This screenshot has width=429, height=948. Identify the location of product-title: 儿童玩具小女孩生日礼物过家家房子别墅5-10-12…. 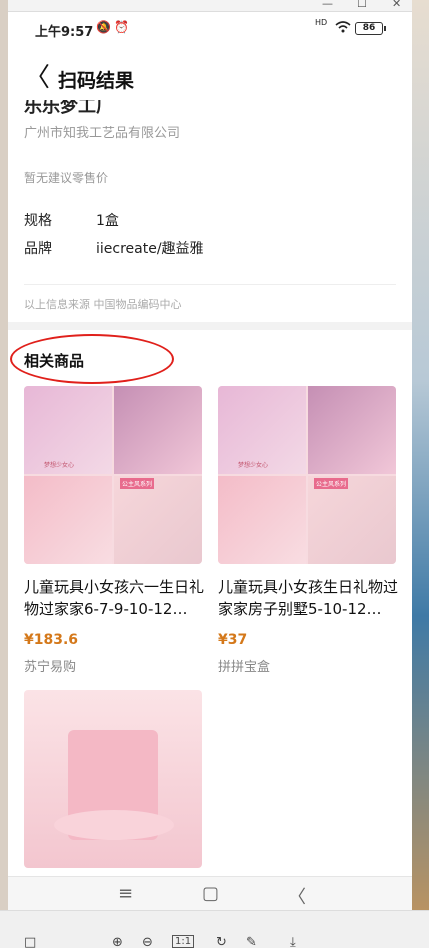
(308, 598).